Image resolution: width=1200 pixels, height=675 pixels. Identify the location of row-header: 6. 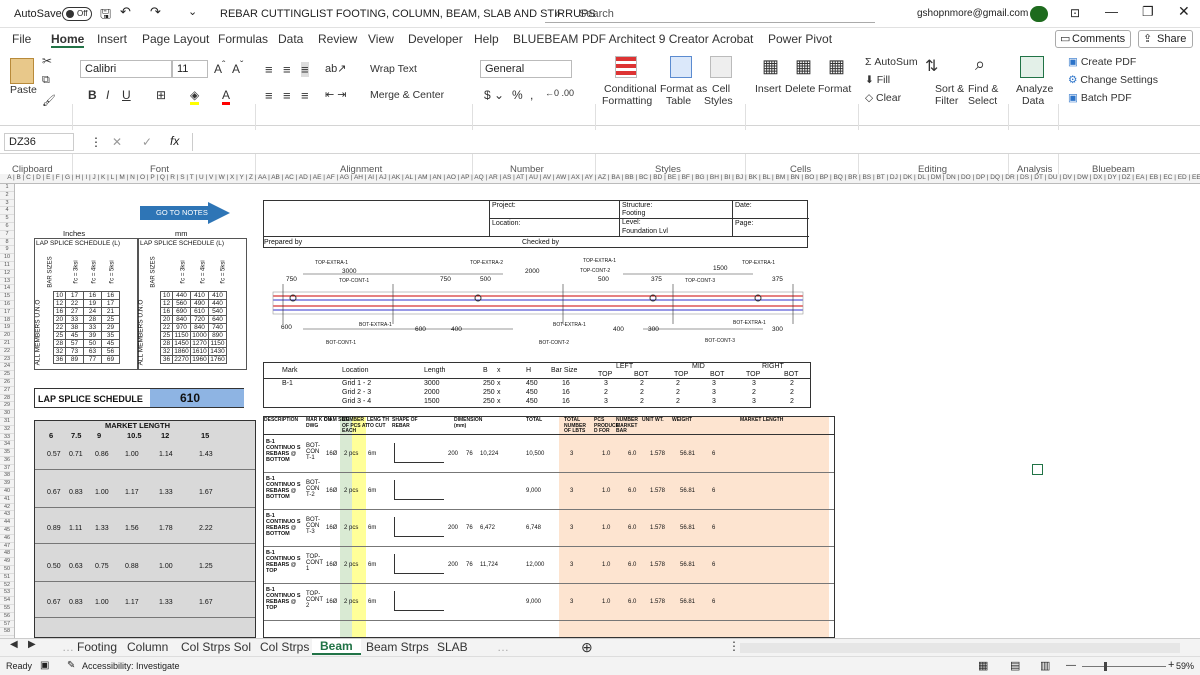
(7, 227).